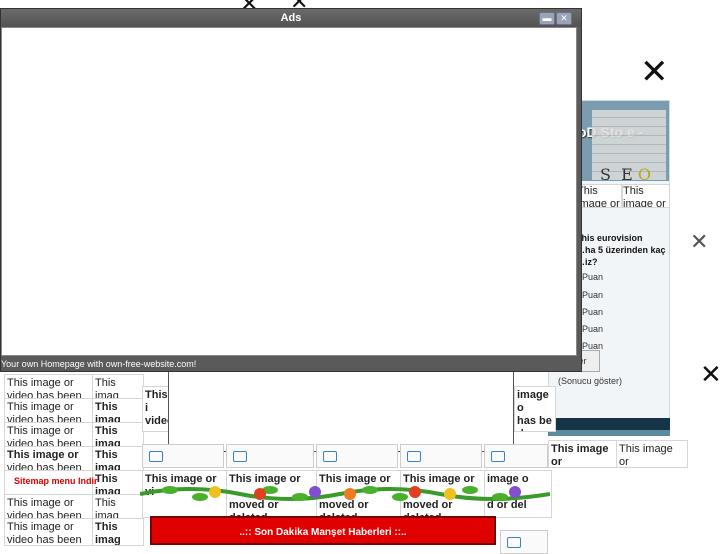 The image size is (727, 554). I want to click on placeholder-text: This imag, so click(108, 533).